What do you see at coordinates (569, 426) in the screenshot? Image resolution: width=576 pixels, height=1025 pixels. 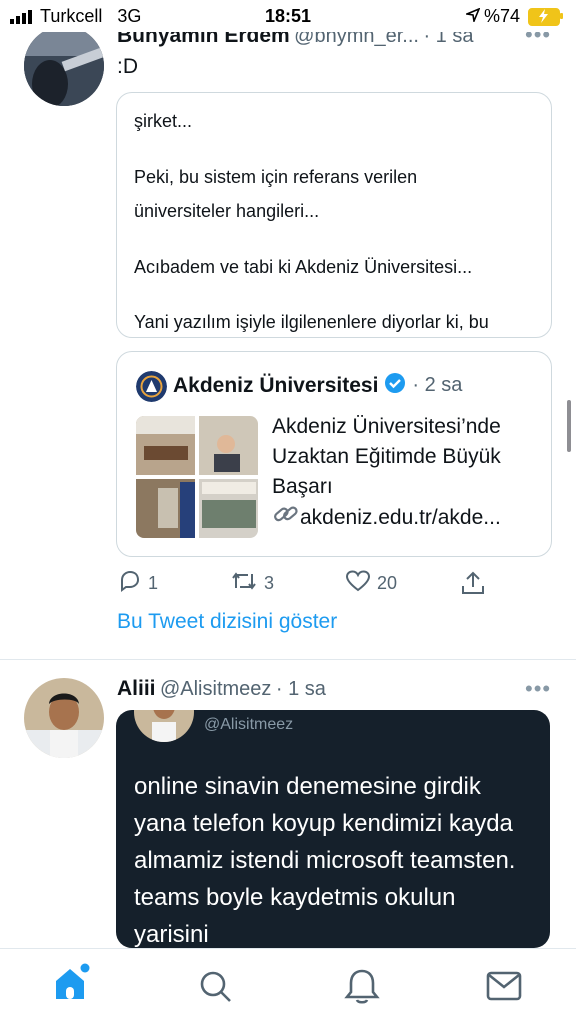 I see `scroll-indicator` at bounding box center [569, 426].